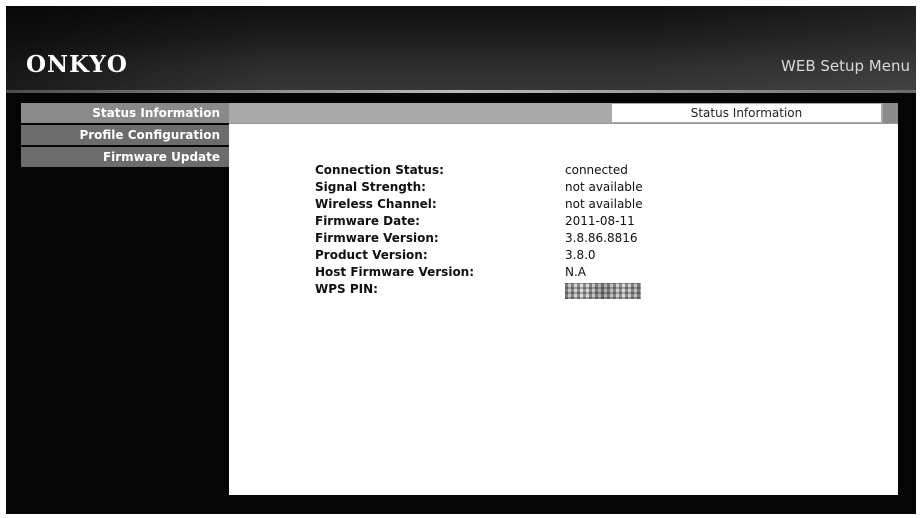  I want to click on sidebar-item-profile-configuration: Profile Configuration, so click(125, 135).